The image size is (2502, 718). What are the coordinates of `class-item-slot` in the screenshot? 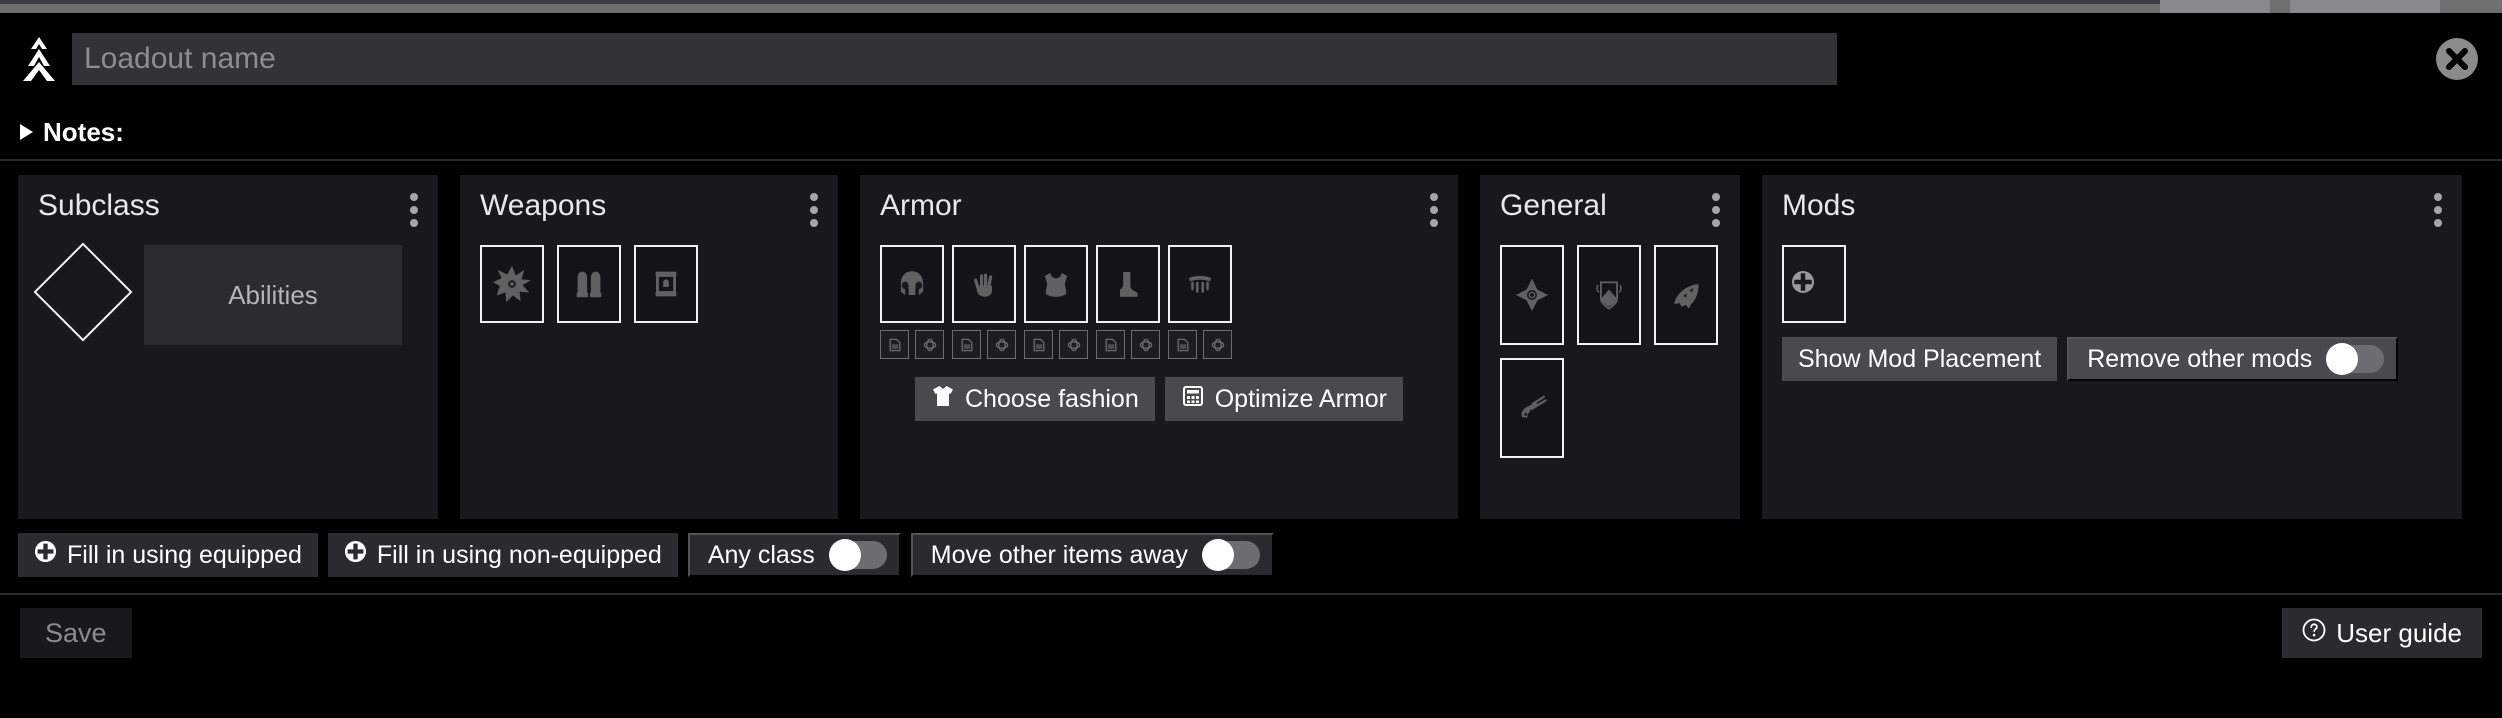 It's located at (1200, 284).